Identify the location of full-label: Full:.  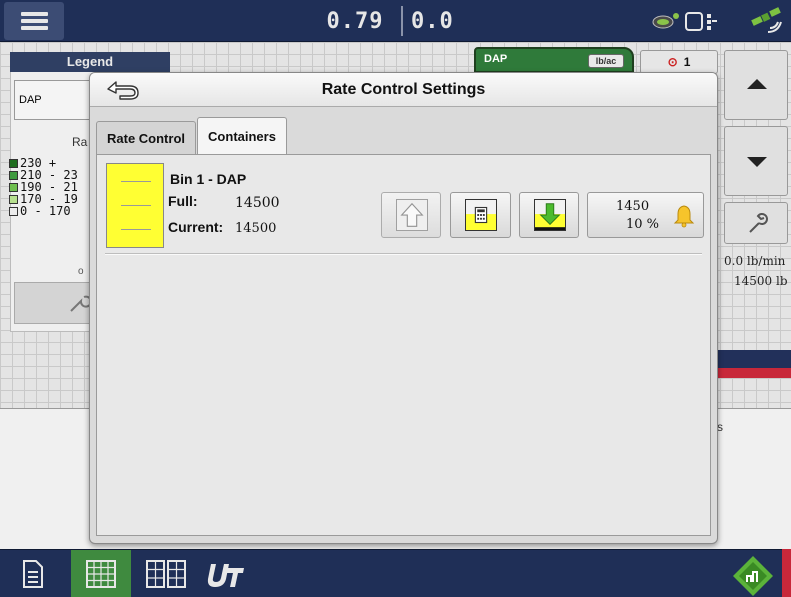
(183, 201).